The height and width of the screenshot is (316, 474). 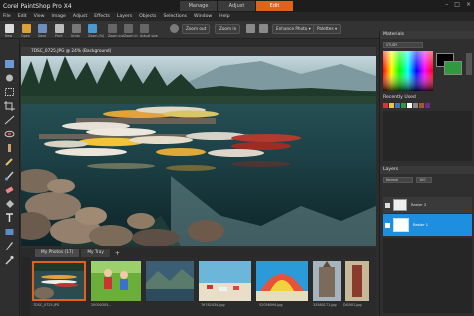 What do you see at coordinates (453, 68) in the screenshot?
I see `background-color-swatch` at bounding box center [453, 68].